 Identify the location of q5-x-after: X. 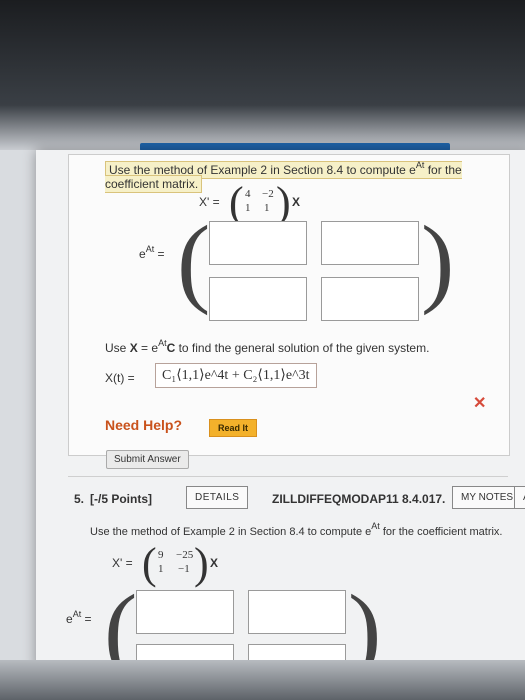
(214, 563).